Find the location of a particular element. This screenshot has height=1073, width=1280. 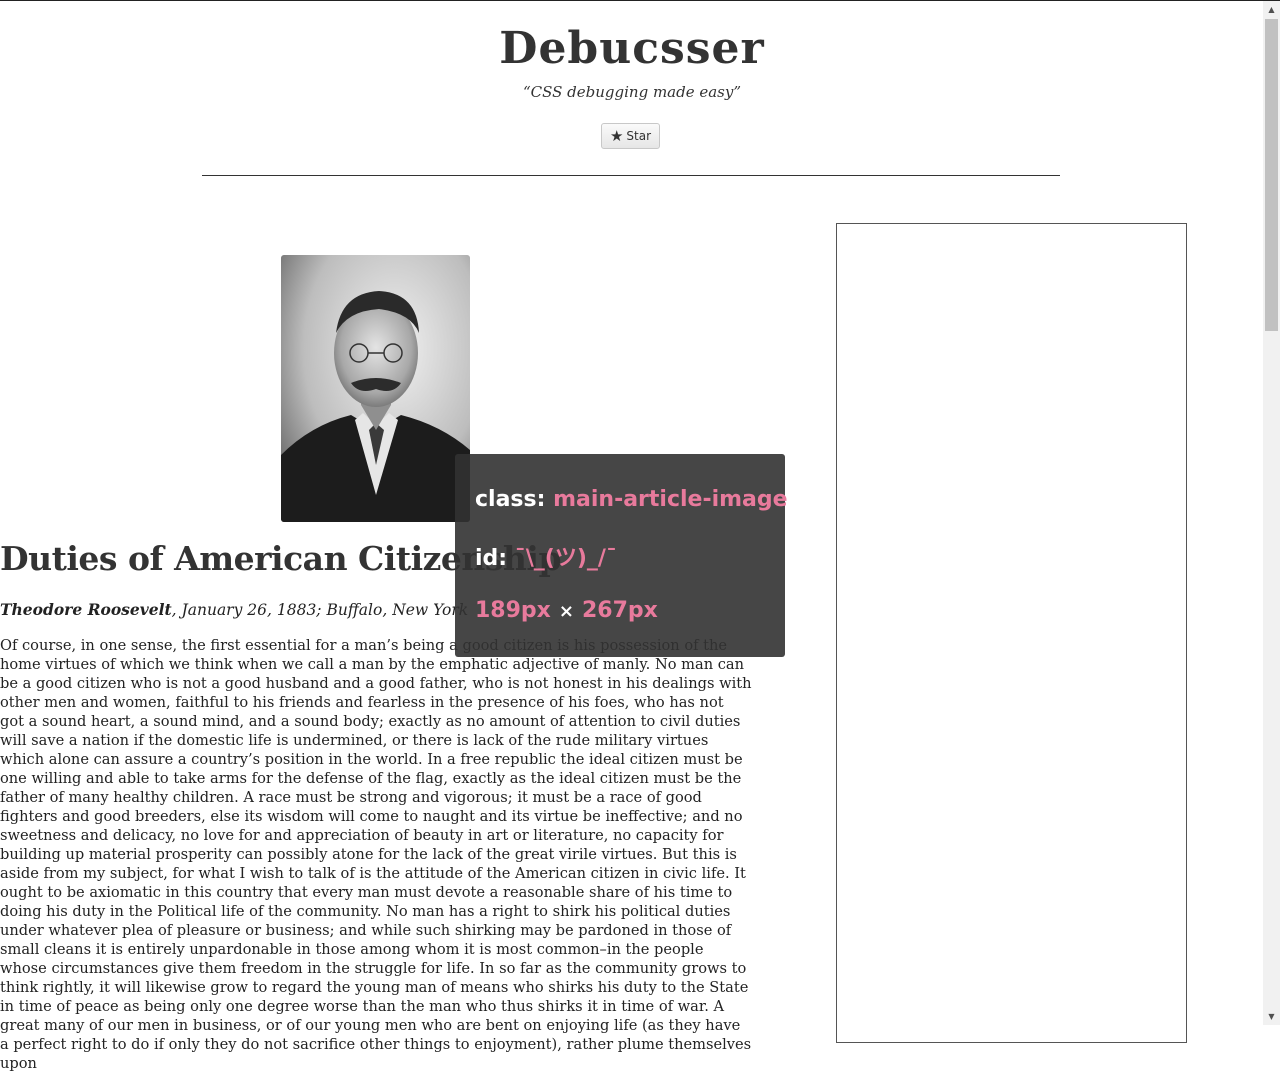

star-button: ★ Star is located at coordinates (630, 136).